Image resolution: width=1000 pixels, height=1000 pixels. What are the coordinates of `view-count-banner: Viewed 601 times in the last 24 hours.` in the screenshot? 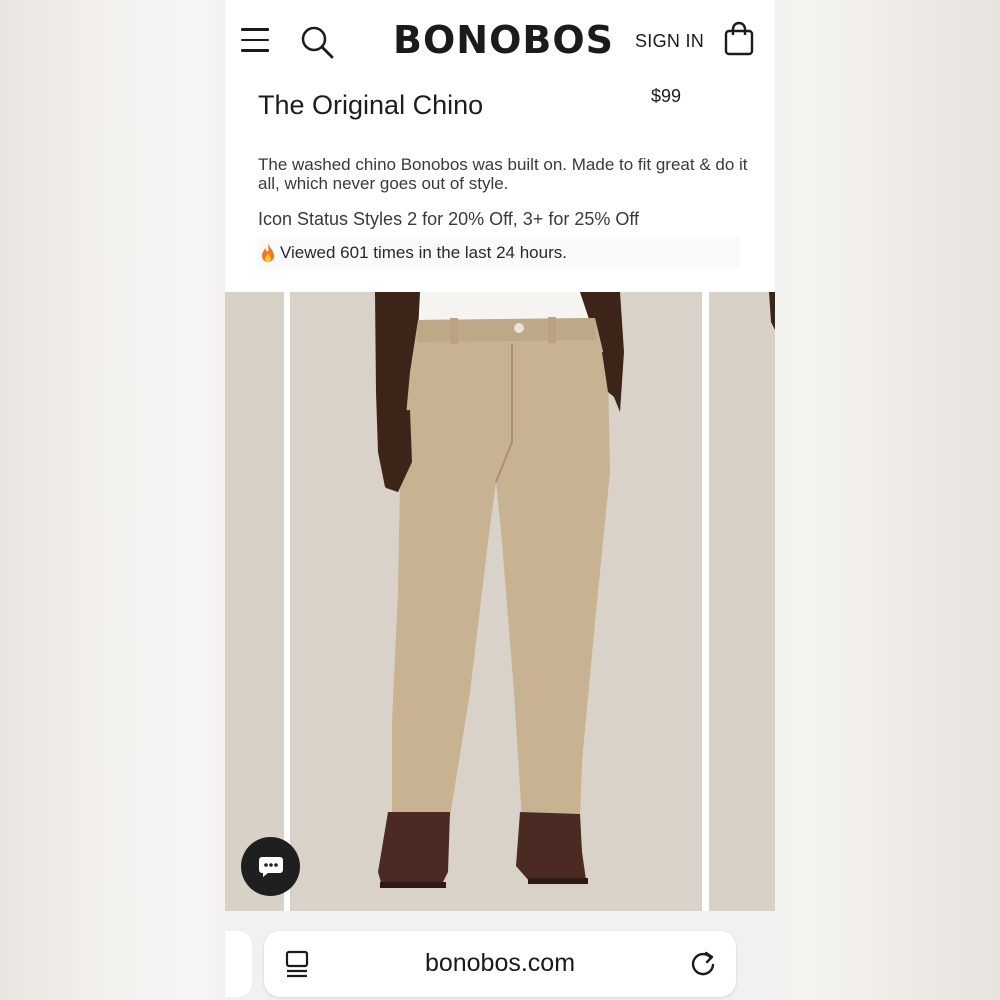 It's located at (499, 253).